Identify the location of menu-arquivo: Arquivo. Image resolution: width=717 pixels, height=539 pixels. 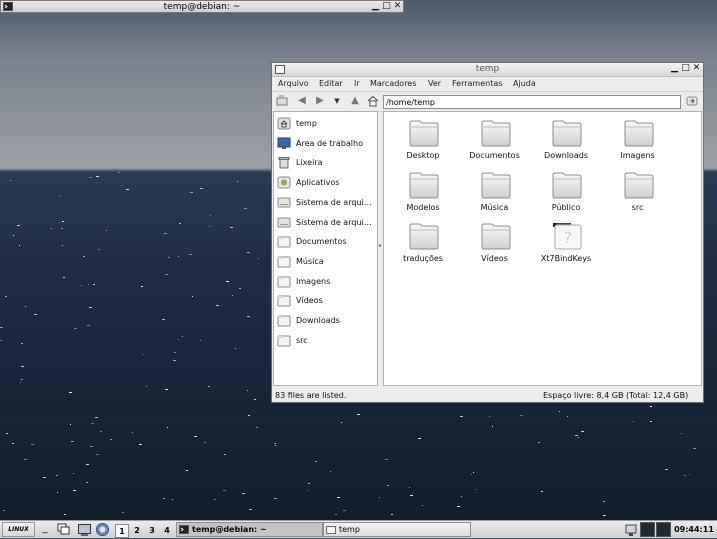
(293, 83).